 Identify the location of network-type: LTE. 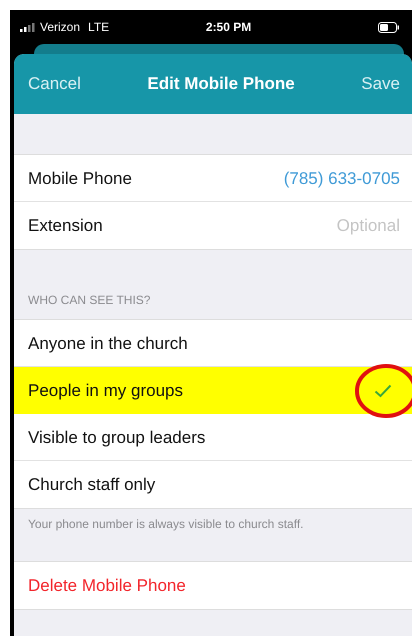
(99, 27).